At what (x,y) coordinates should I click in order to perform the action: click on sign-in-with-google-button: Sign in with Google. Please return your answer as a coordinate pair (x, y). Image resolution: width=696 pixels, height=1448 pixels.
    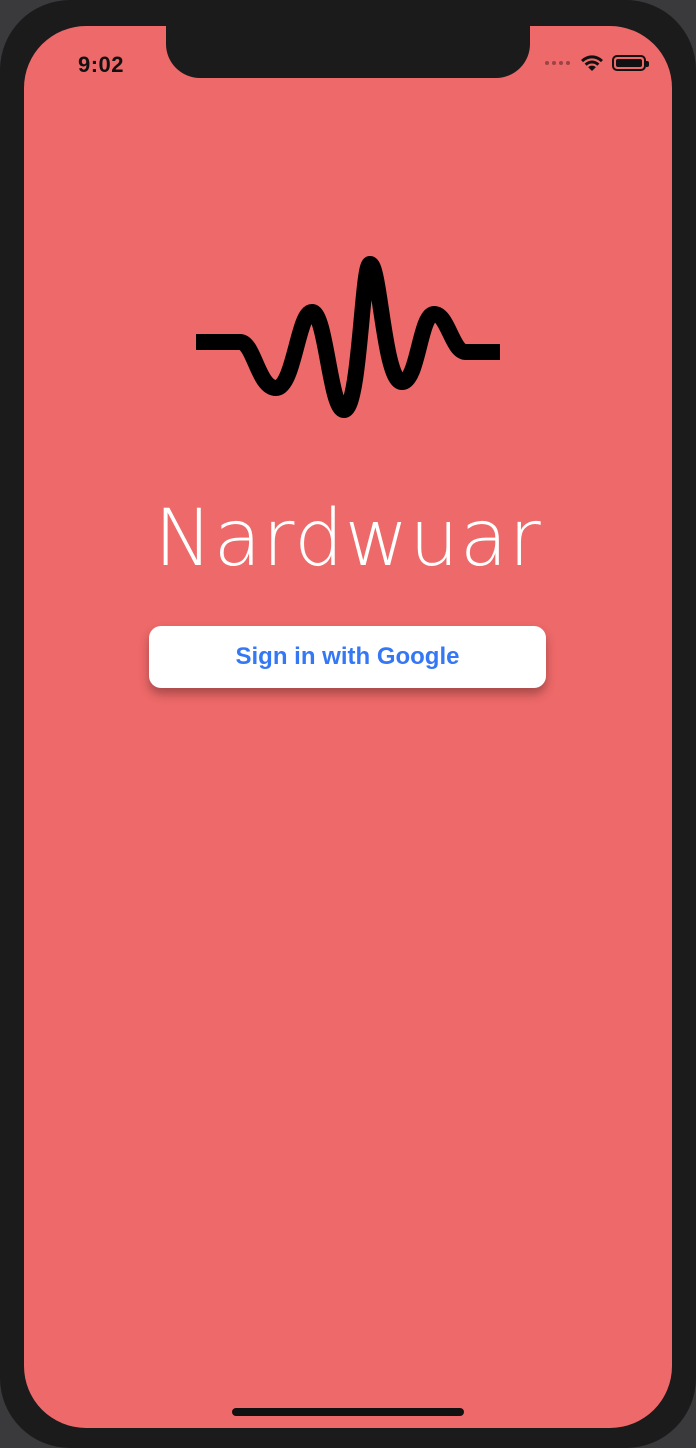
    Looking at the image, I should click on (347, 657).